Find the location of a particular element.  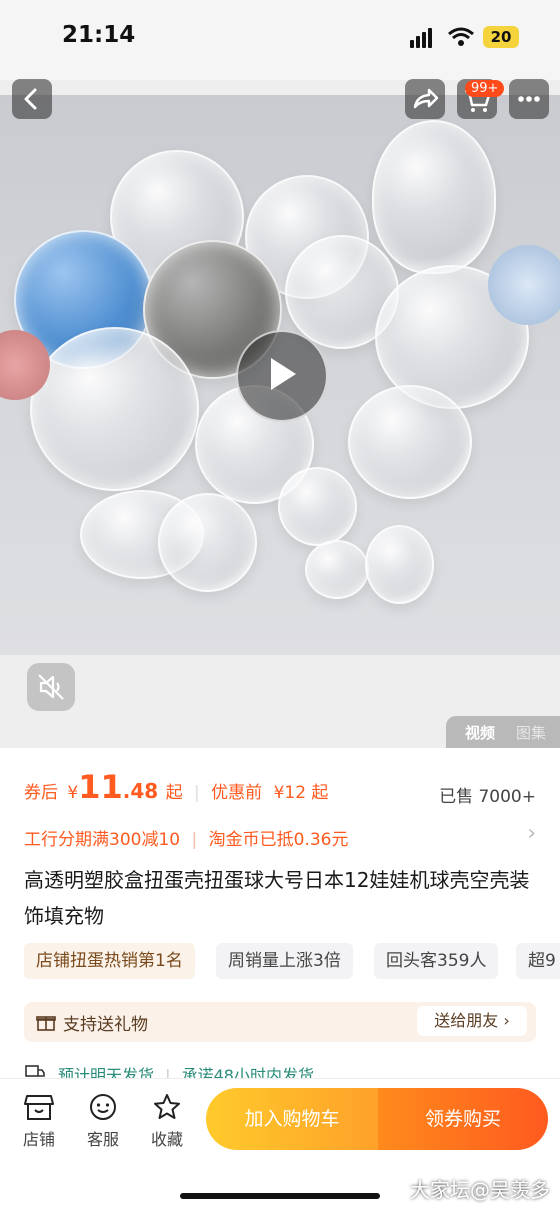

watermark: 大家坛@吴羡多 is located at coordinates (480, 1190).